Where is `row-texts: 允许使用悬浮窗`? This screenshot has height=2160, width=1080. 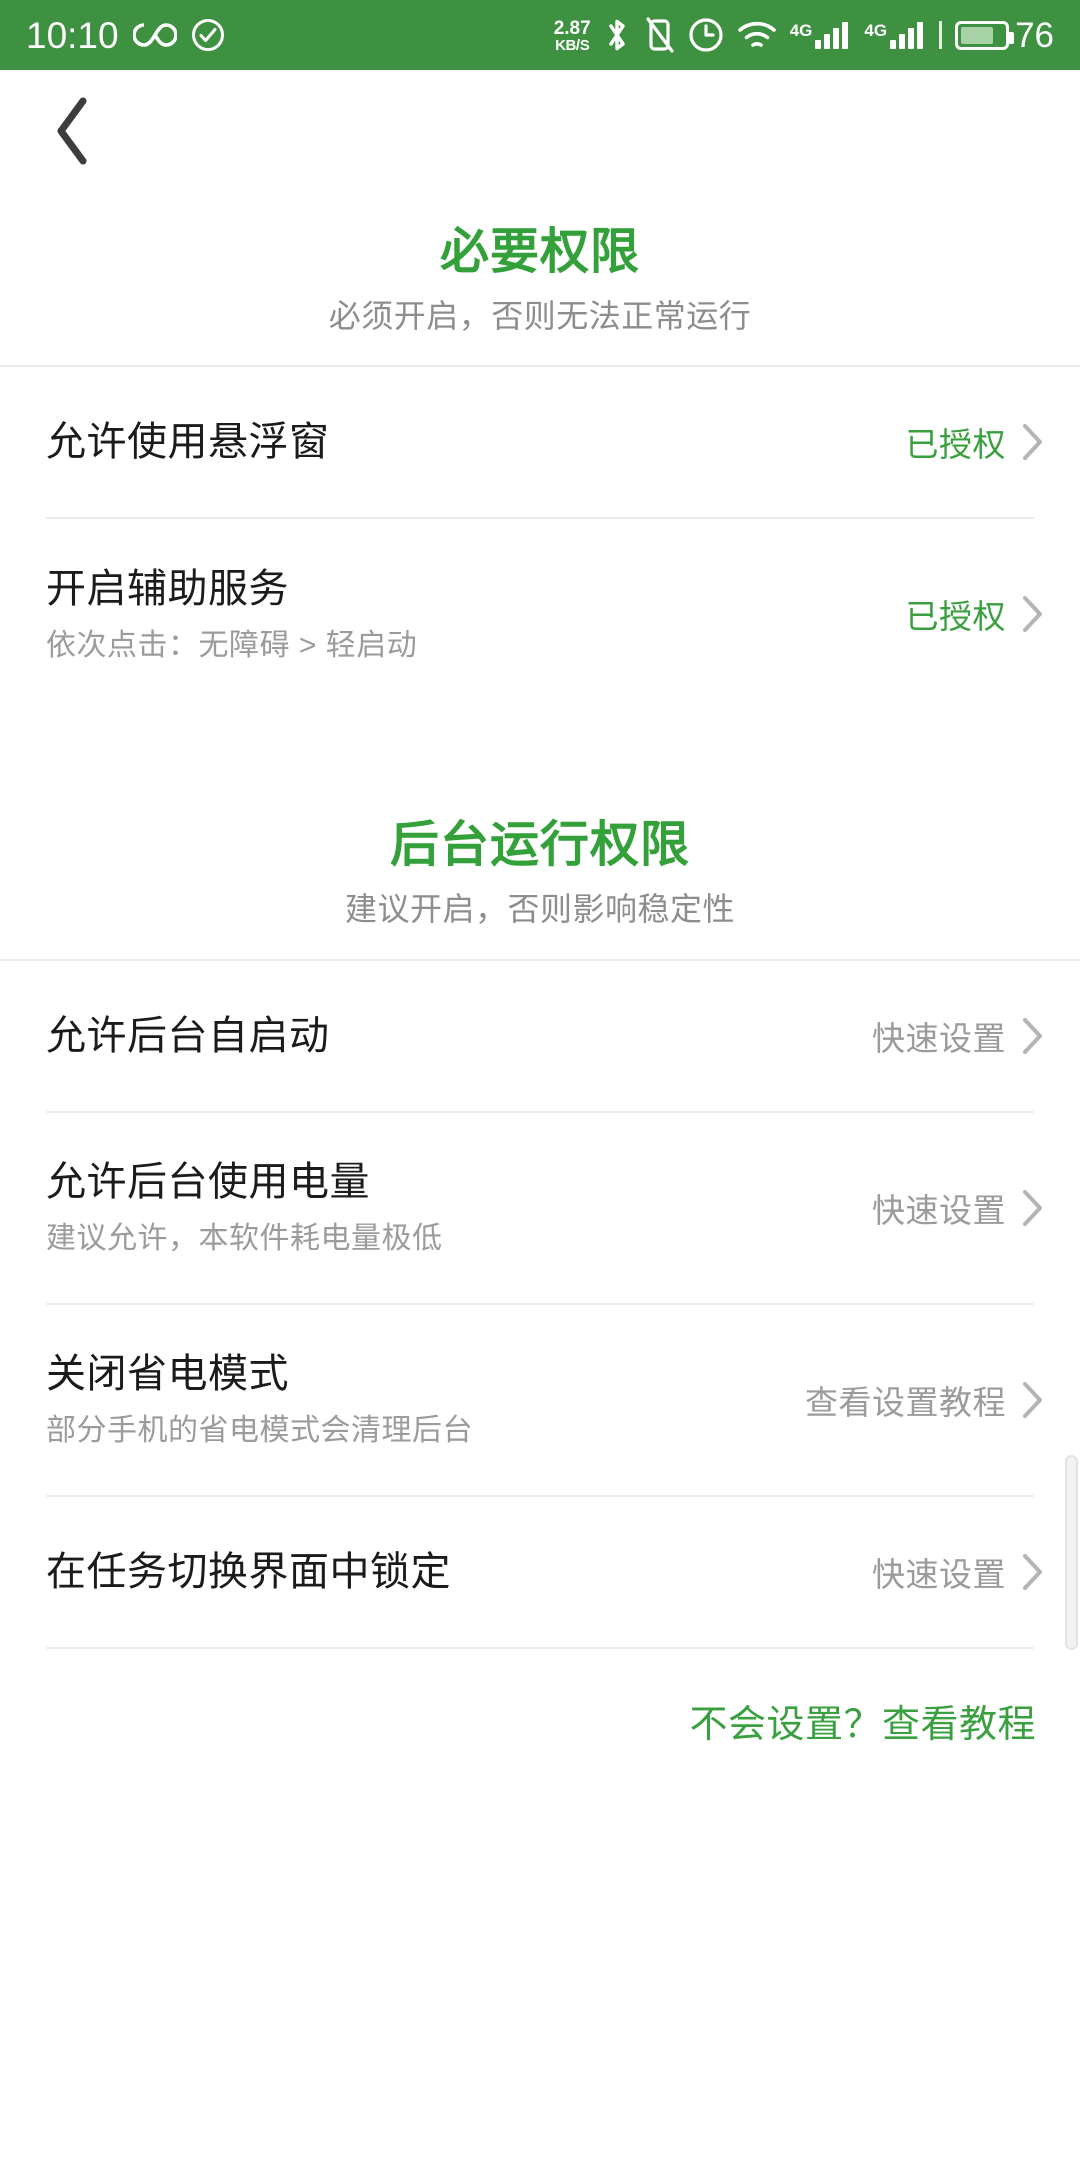 row-texts: 允许使用悬浮窗 is located at coordinates (466, 442).